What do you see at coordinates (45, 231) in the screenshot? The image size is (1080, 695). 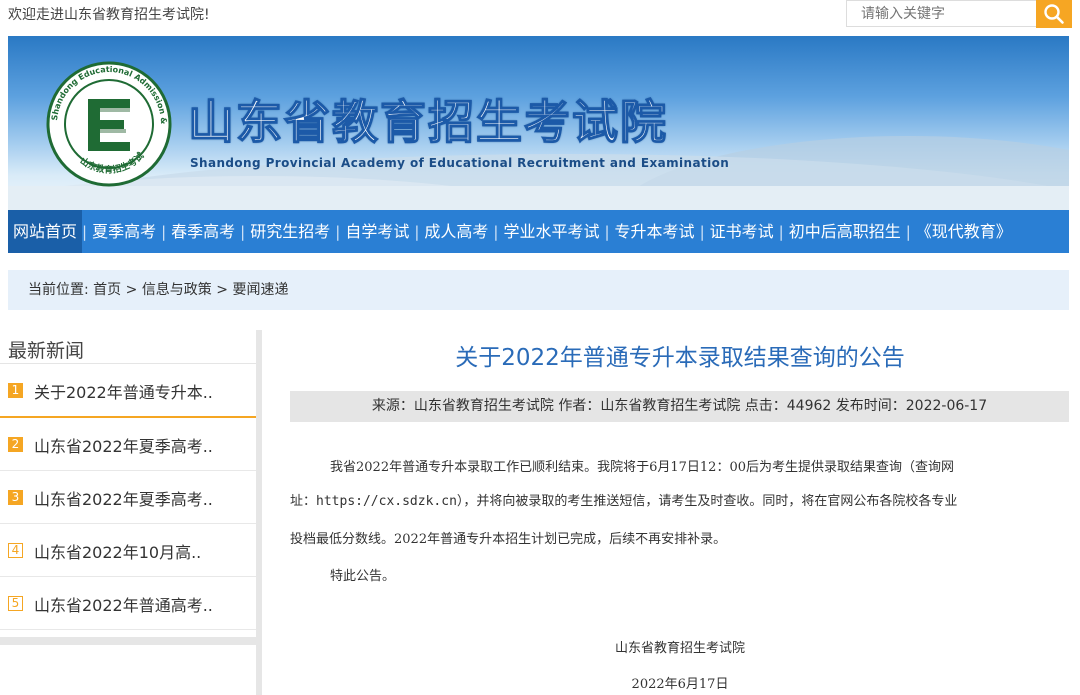 I see `nav-item: 网站首页` at bounding box center [45, 231].